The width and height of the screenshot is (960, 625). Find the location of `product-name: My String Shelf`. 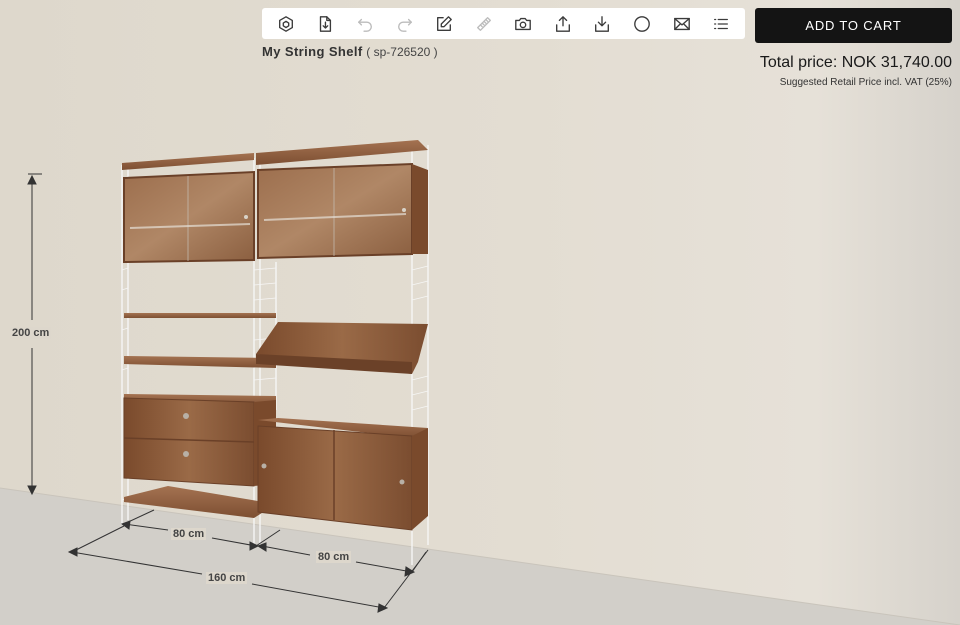

product-name: My String Shelf is located at coordinates (312, 51).